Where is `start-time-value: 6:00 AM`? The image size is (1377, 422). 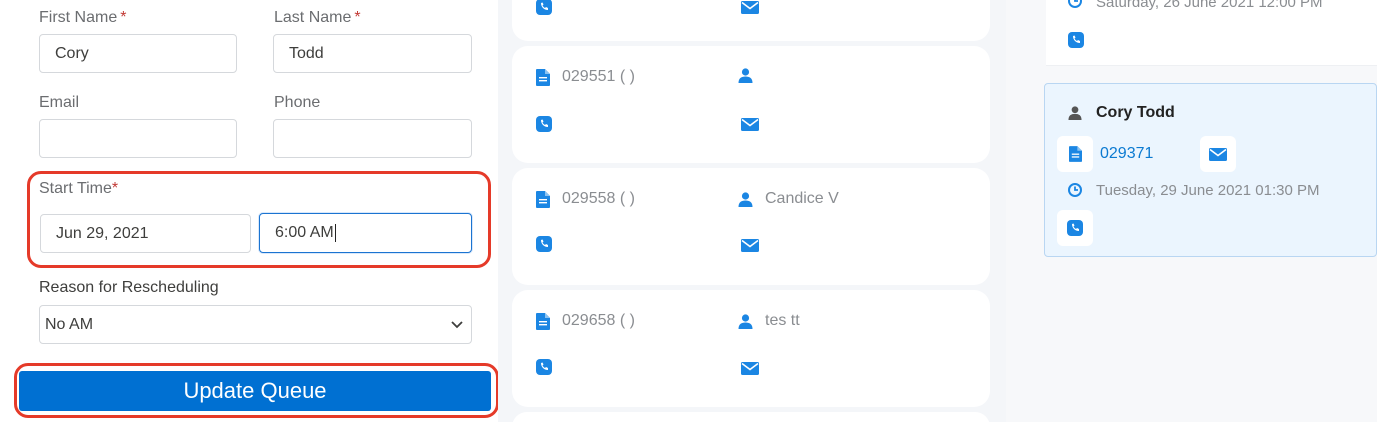
start-time-value: 6:00 AM is located at coordinates (304, 232).